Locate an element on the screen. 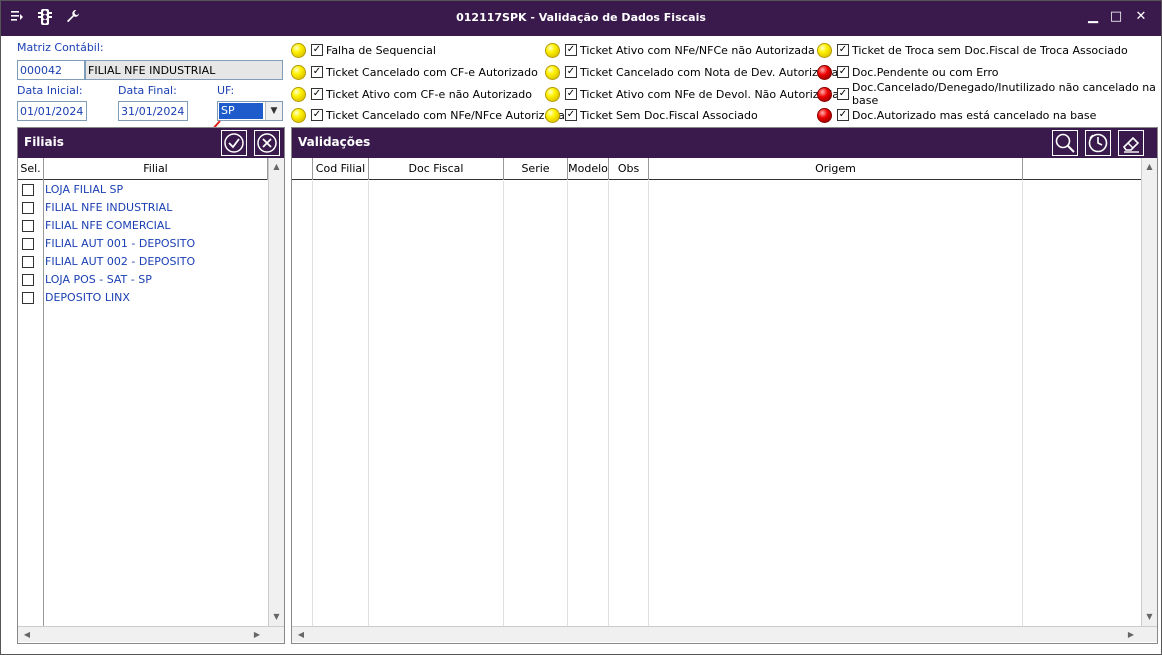 Image resolution: width=1162 pixels, height=655 pixels. eraser-icon is located at coordinates (1131, 144).